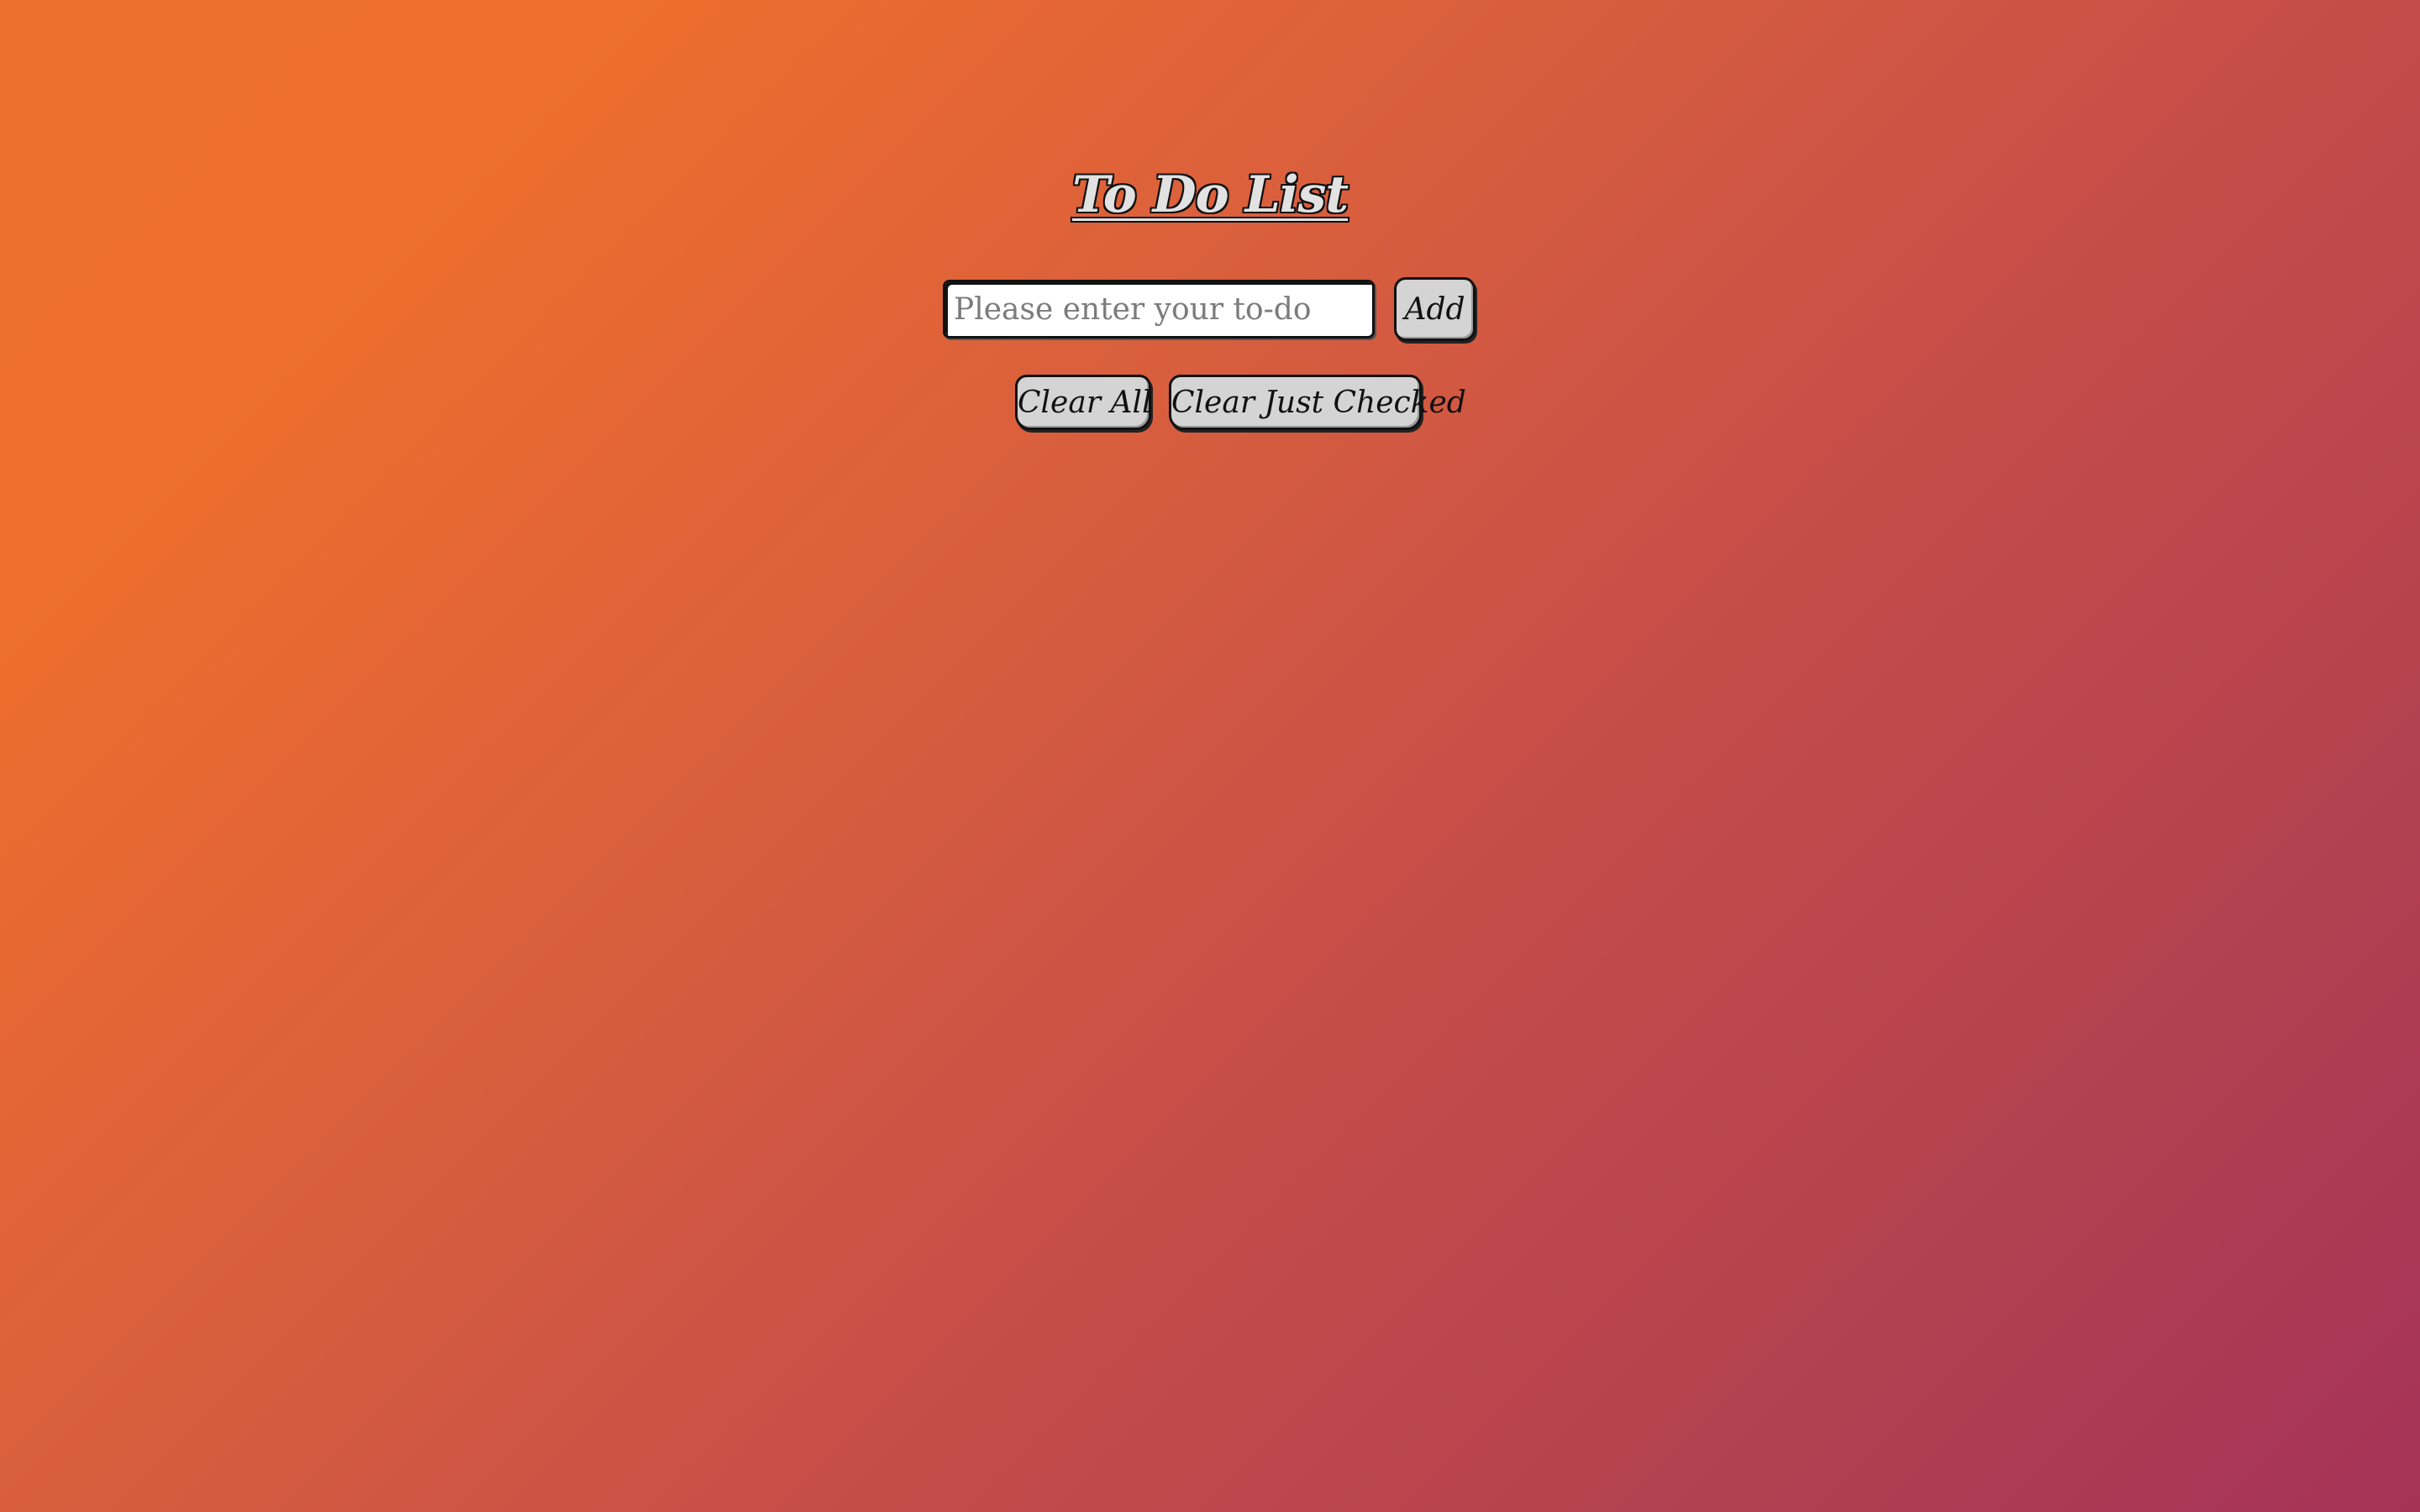 The height and width of the screenshot is (1512, 2420). What do you see at coordinates (1159, 309) in the screenshot?
I see `todo-input` at bounding box center [1159, 309].